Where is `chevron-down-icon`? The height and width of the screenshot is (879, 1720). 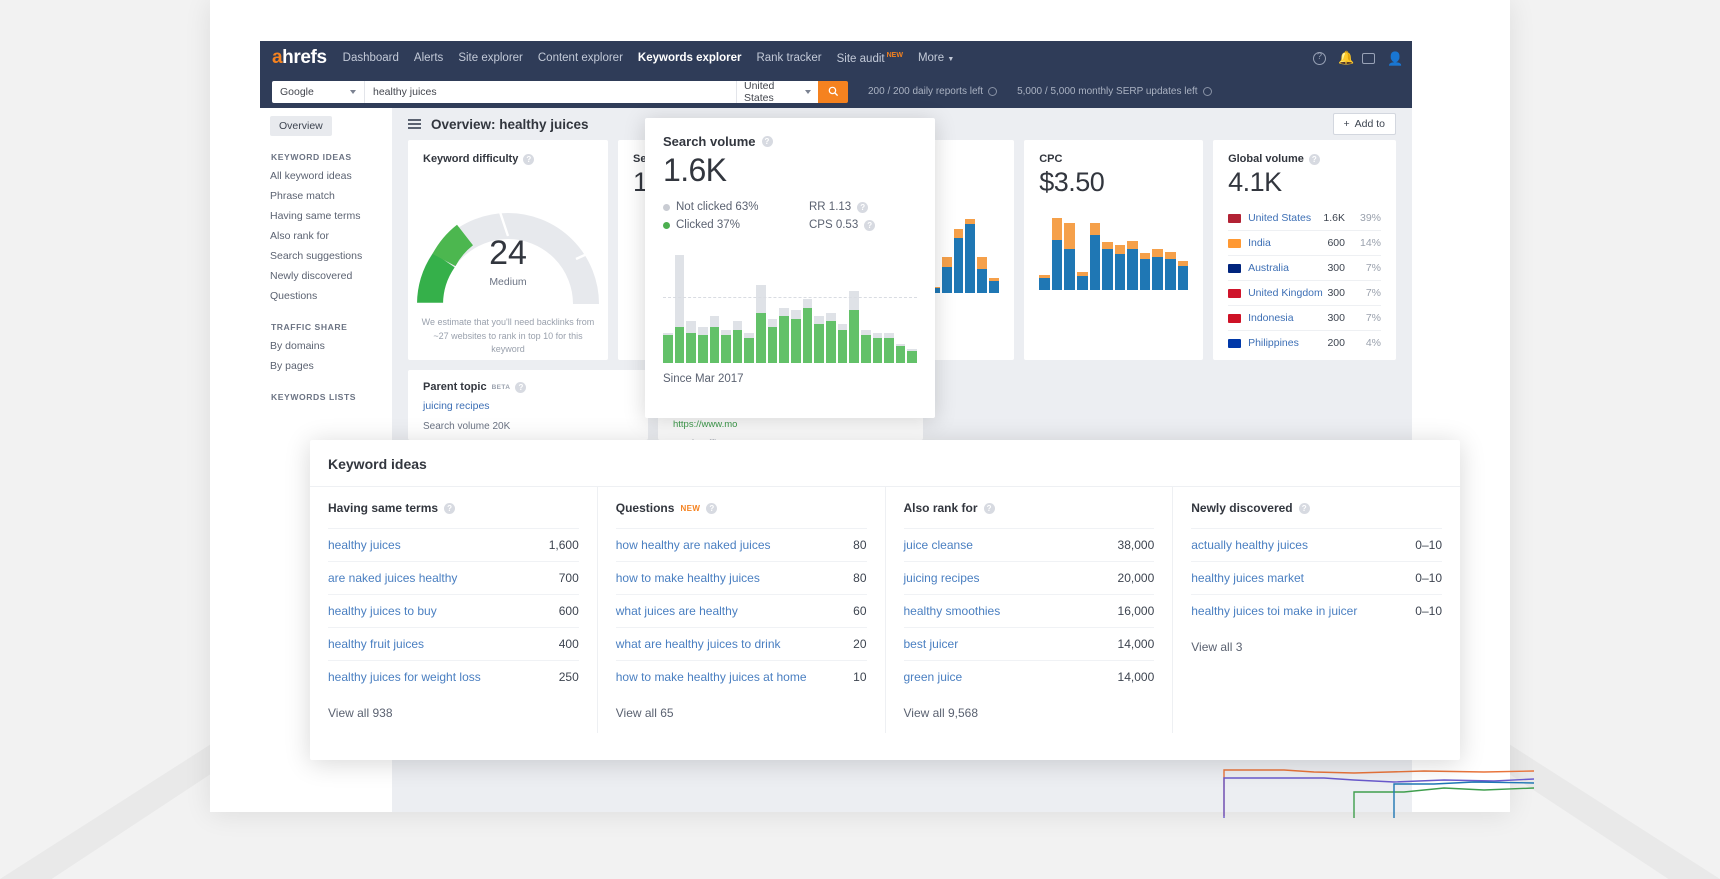
chevron-down-icon is located at coordinates (808, 91).